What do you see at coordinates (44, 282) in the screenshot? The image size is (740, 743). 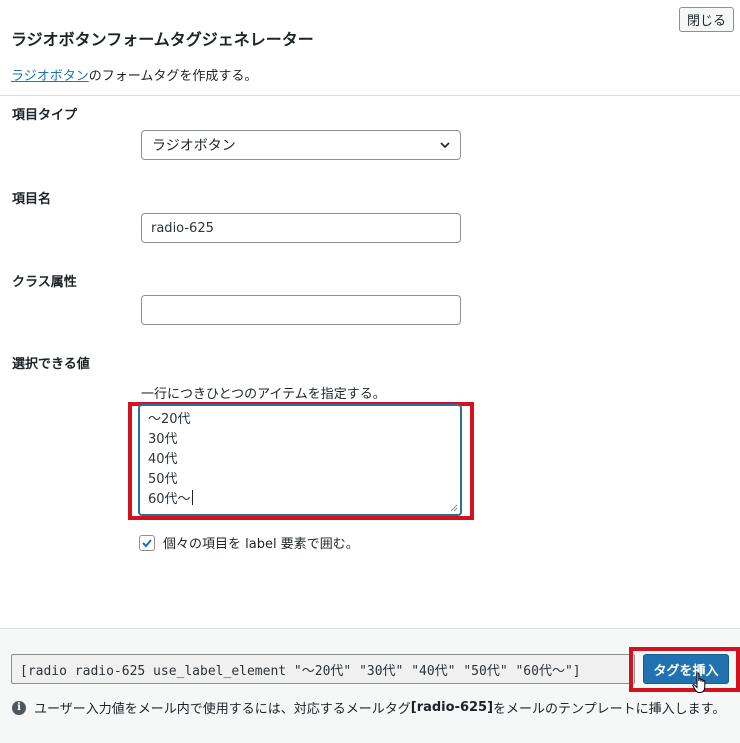 I see `class-attr-label: クラス属性` at bounding box center [44, 282].